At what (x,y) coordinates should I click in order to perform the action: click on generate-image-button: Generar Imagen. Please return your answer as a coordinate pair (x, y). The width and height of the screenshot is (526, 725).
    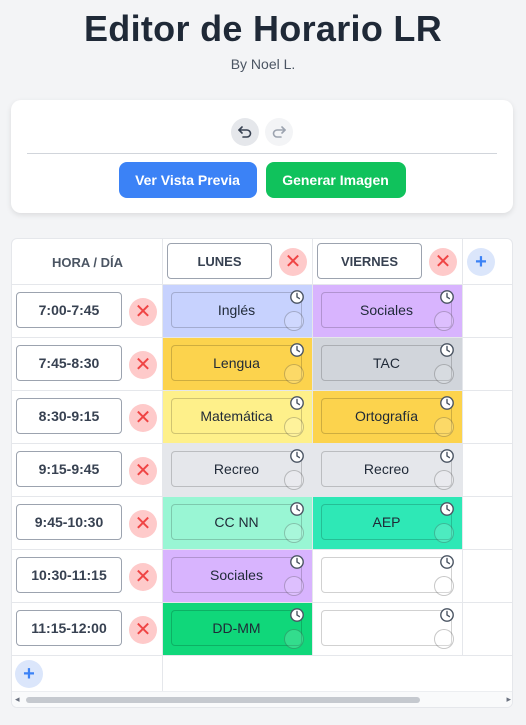
    Looking at the image, I should click on (335, 180).